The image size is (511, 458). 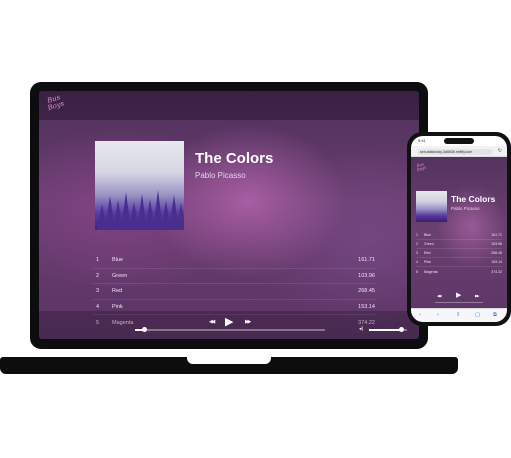 What do you see at coordinates (477, 315) in the screenshot?
I see `bookmarks-icon: ▢` at bounding box center [477, 315].